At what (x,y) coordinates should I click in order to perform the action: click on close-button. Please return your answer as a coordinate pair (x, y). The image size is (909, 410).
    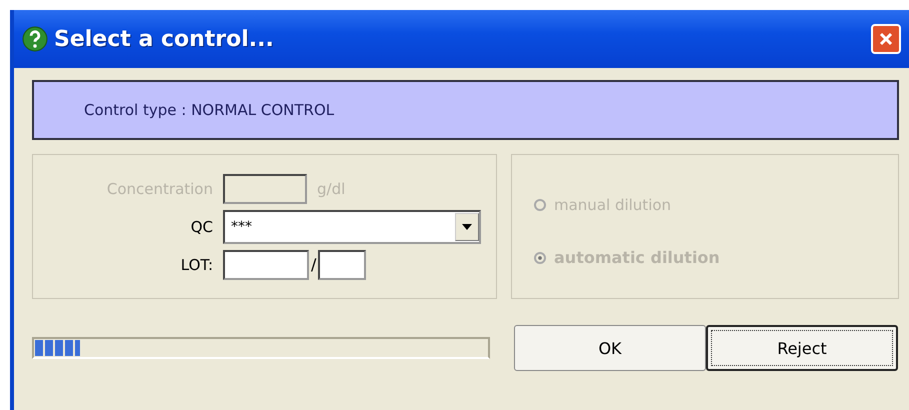
    Looking at the image, I should click on (886, 39).